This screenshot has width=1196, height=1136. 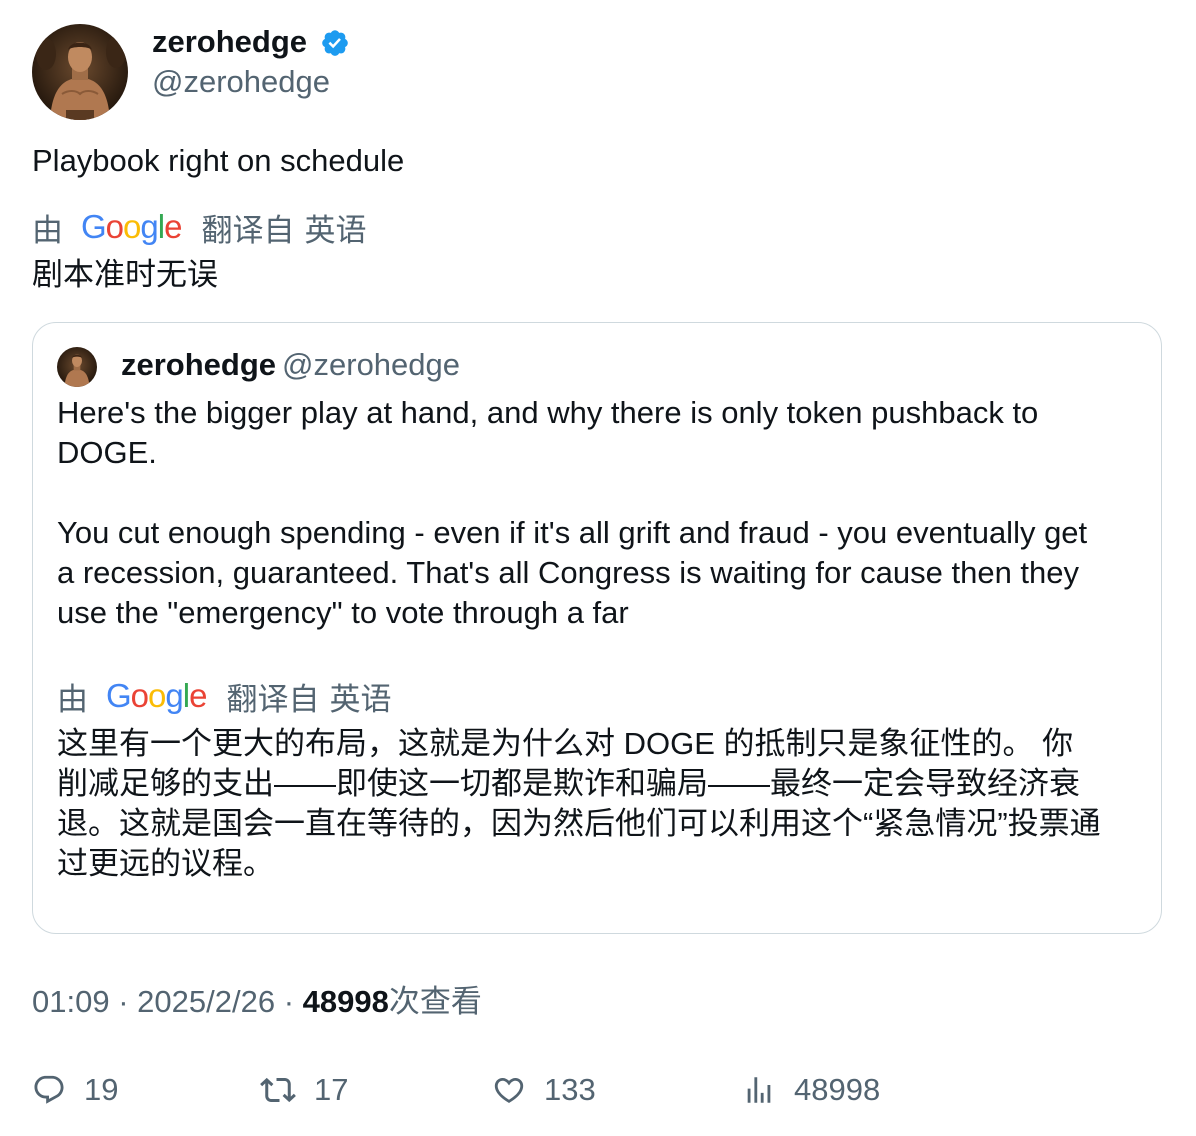 I want to click on quoted-translated-line: 退。这就是国会一直在等待的，因为然后他们可以利用这个“紧急情况”投票通, so click(x=579, y=823).